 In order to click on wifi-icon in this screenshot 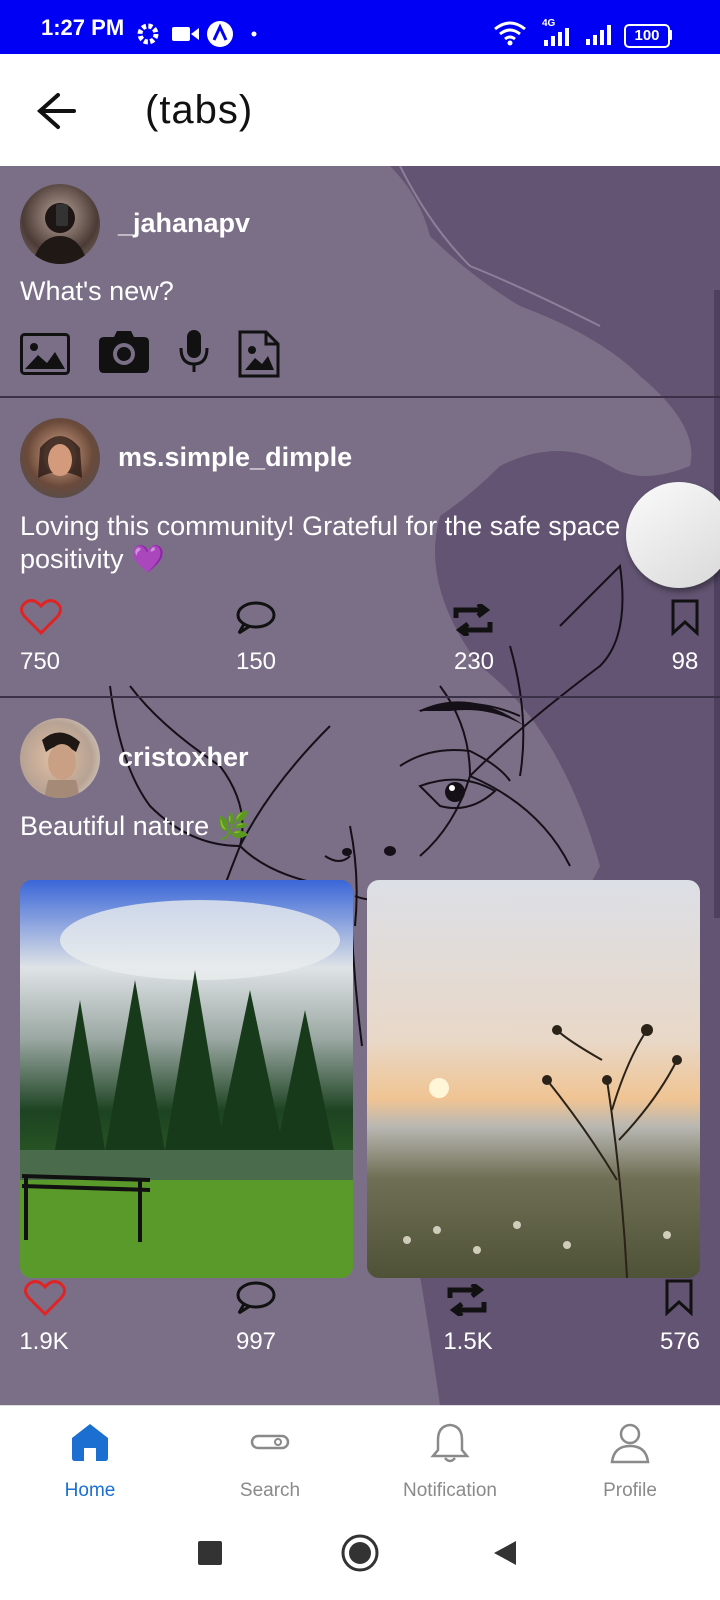, I will do `click(510, 33)`.